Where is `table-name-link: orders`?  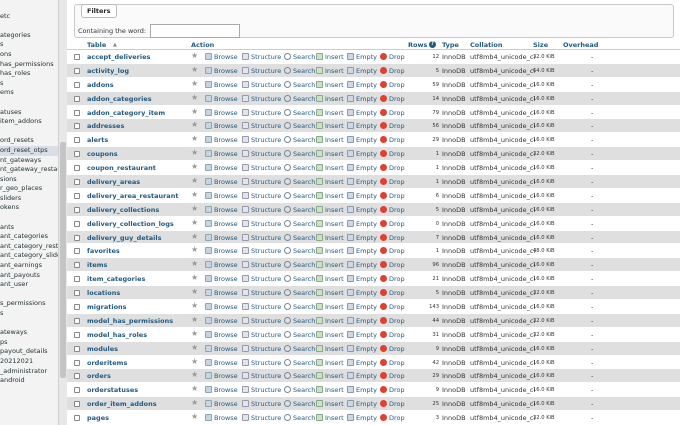 table-name-link: orders is located at coordinates (99, 376).